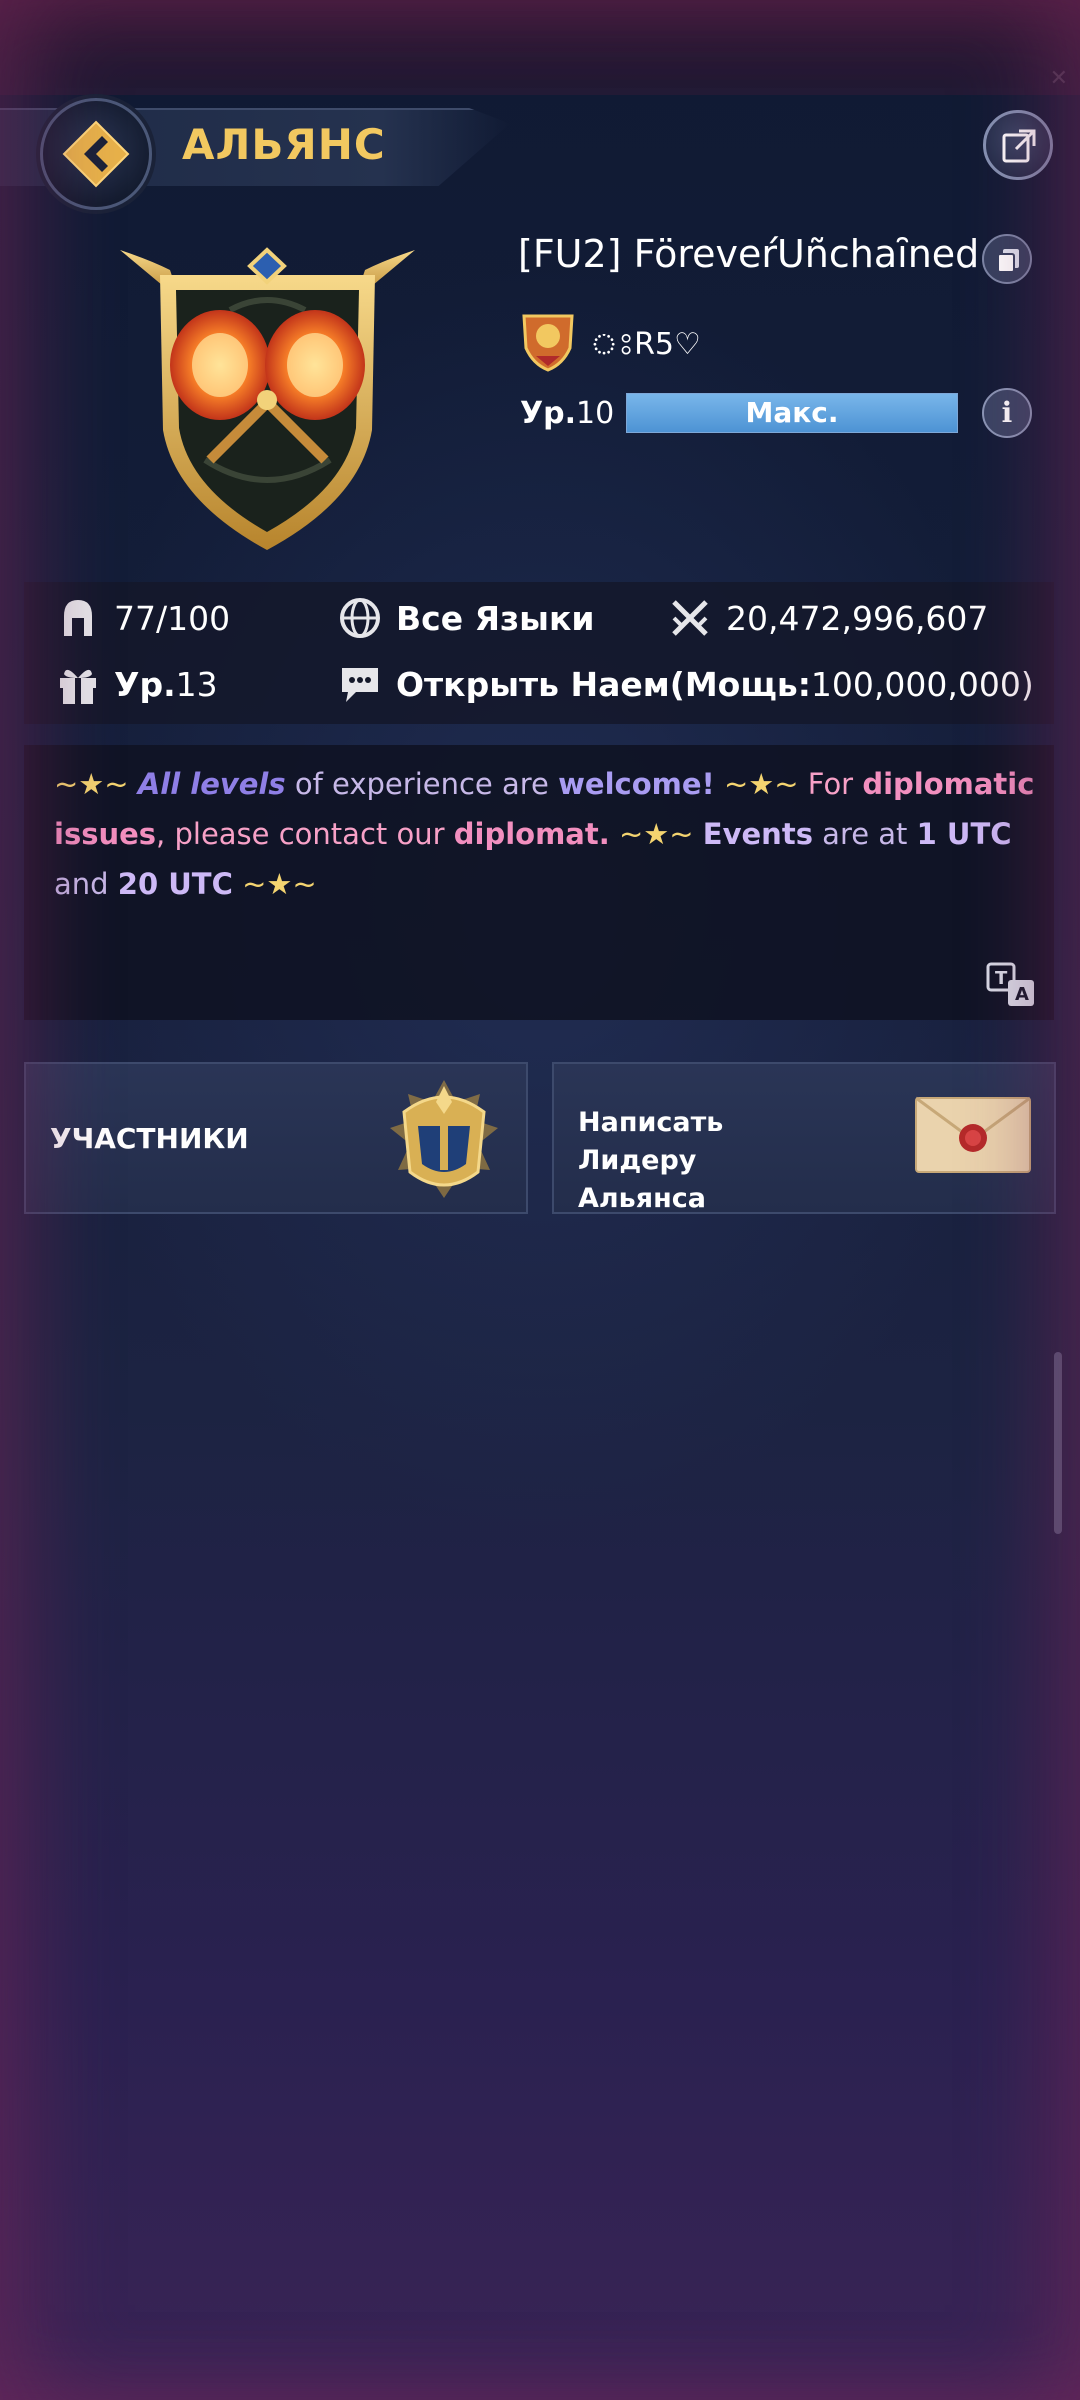 This screenshot has height=2400, width=1080. What do you see at coordinates (973, 1134) in the screenshot?
I see `envelope-icon` at bounding box center [973, 1134].